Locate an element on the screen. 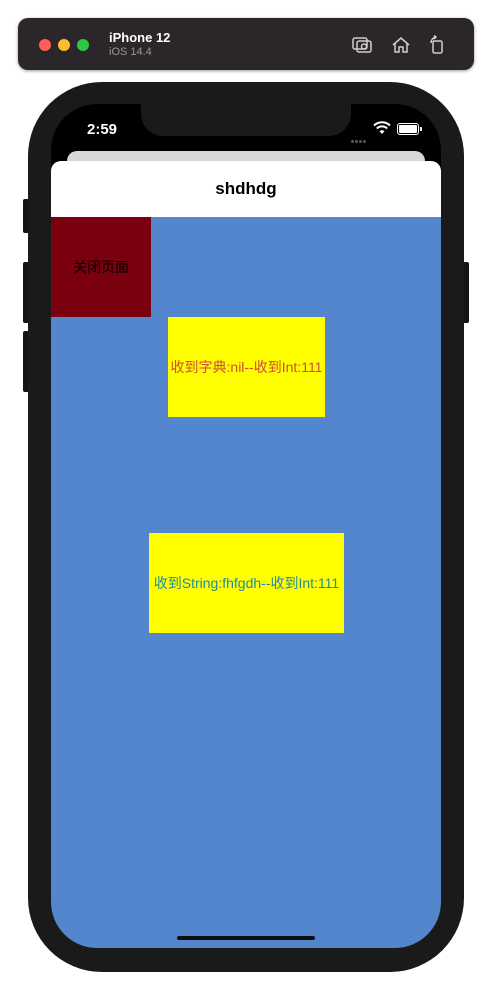  battery-icon is located at coordinates (409, 129).